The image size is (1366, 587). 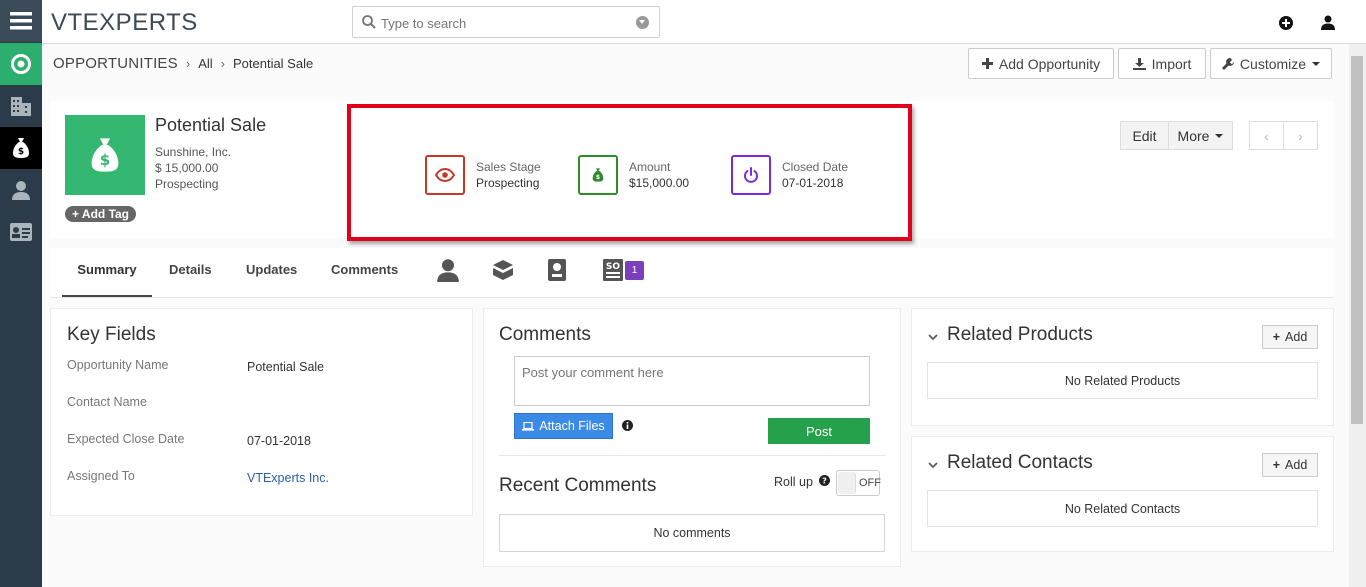 What do you see at coordinates (187, 184) in the screenshot?
I see `record-stage: Prospecting` at bounding box center [187, 184].